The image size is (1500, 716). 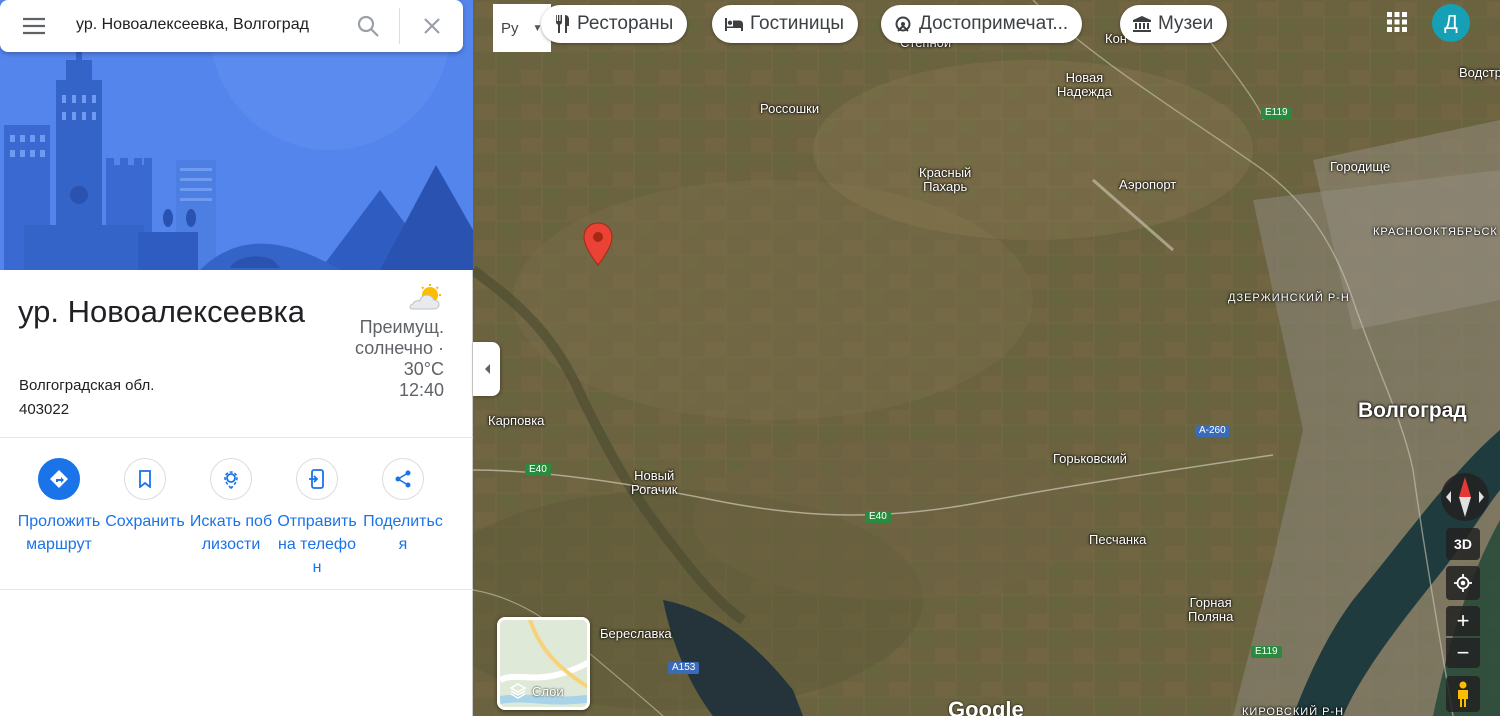 I want to click on compass-icon, so click(x=1465, y=497).